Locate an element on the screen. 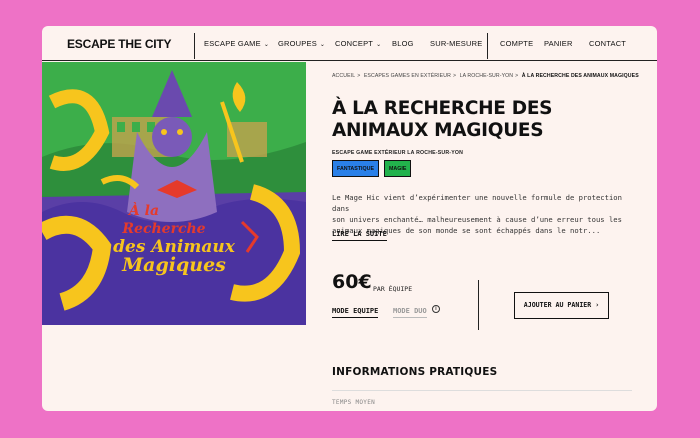 Image resolution: width=700 pixels, height=438 pixels. poster-title: À la Recherche des Animaux Magiques is located at coordinates (174, 239).